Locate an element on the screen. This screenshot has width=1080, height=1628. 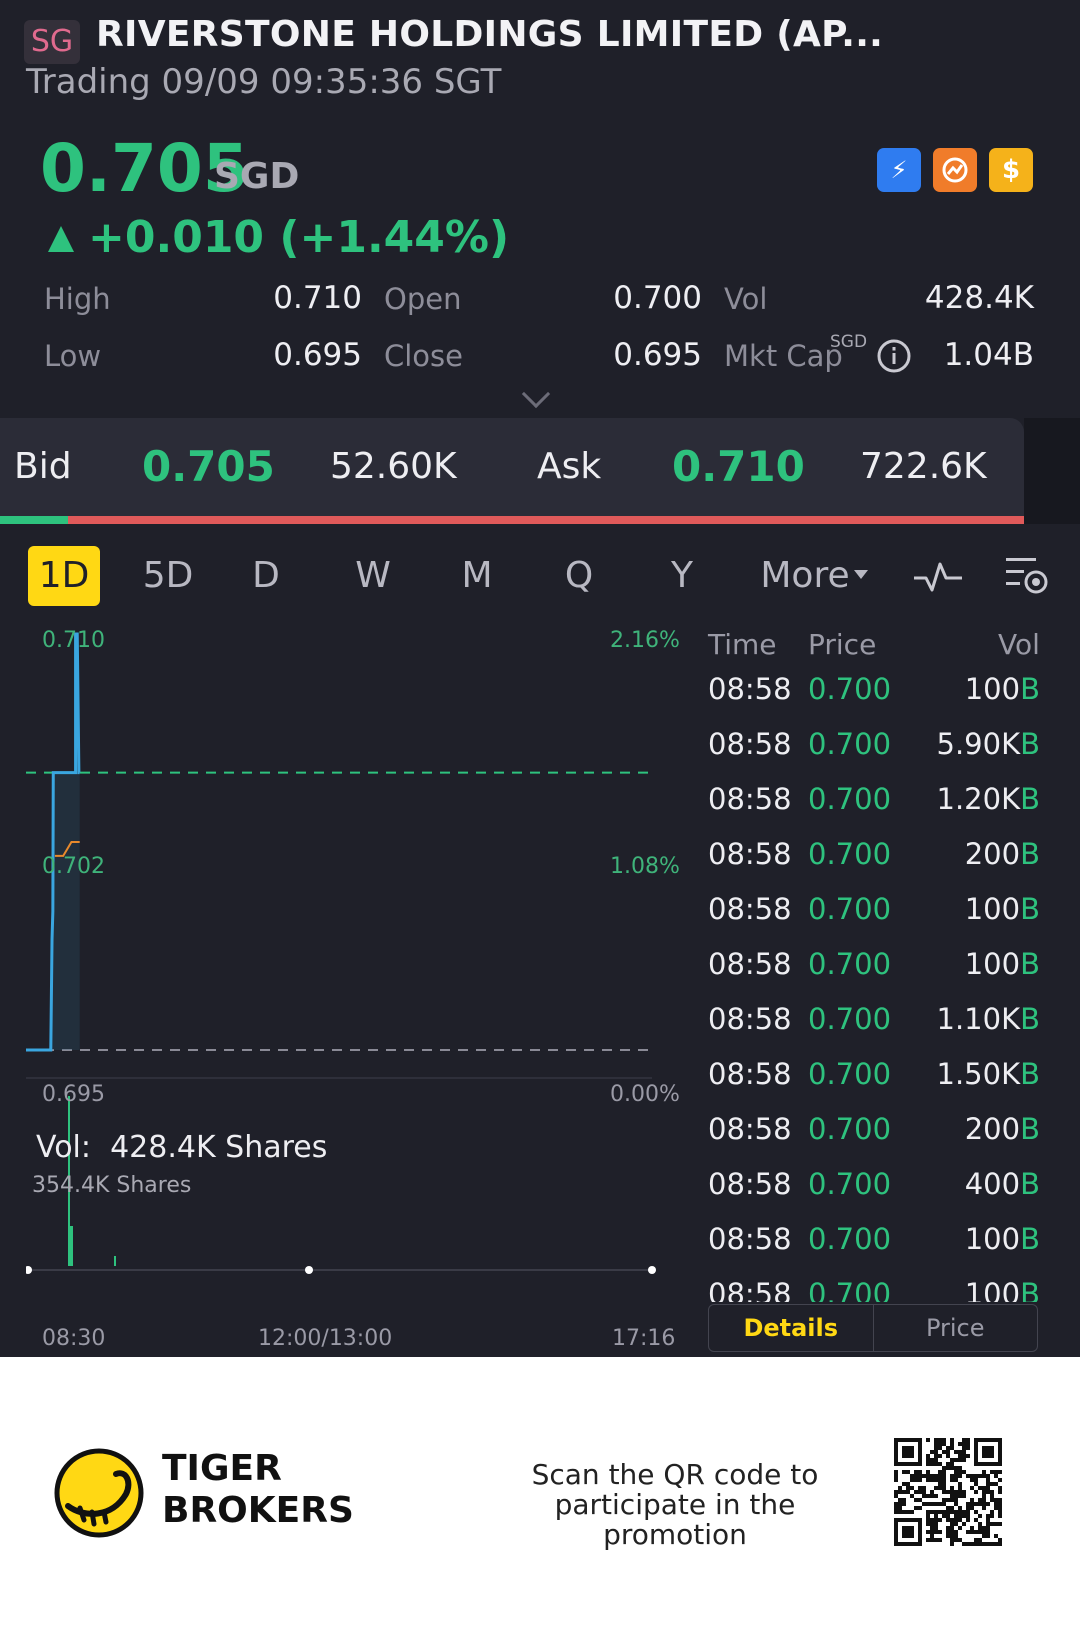
ticks-segment-control: Details Price is located at coordinates (873, 1328).